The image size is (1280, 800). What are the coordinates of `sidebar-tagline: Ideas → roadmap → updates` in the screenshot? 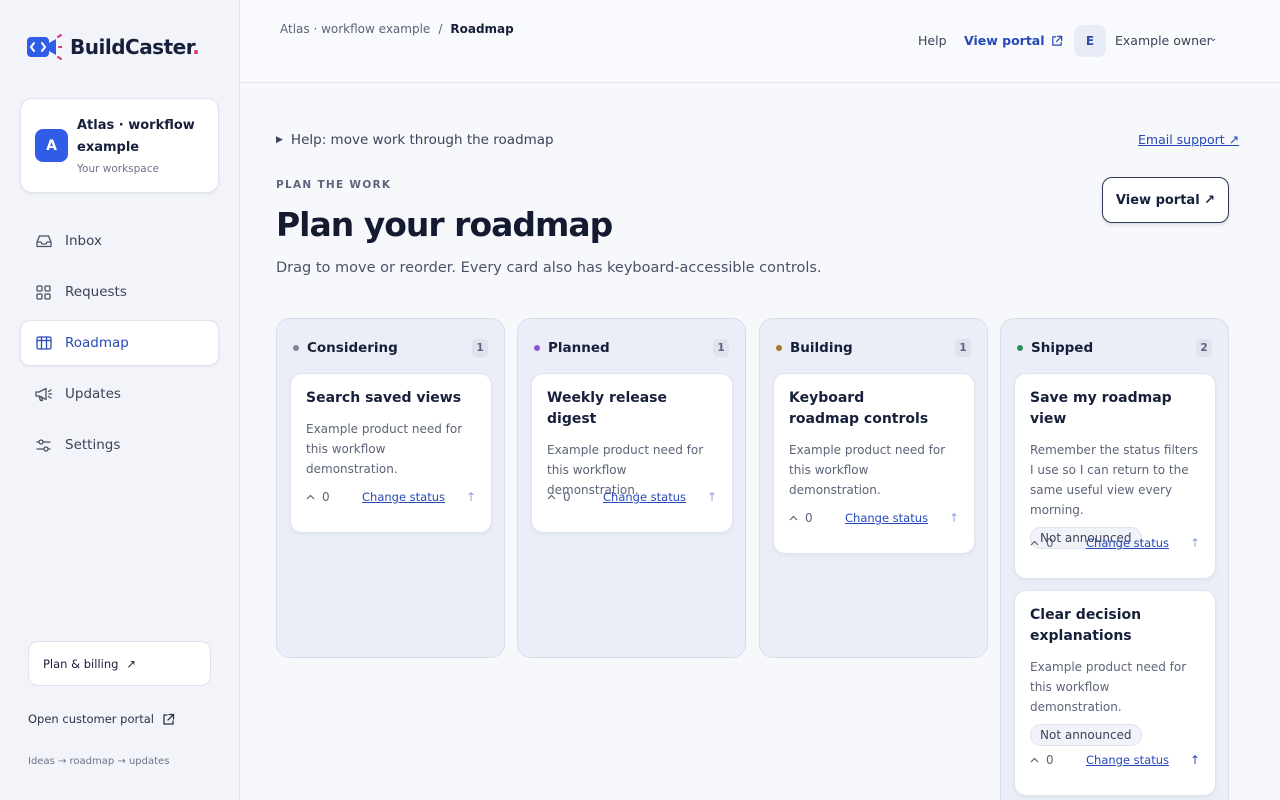 It's located at (99, 761).